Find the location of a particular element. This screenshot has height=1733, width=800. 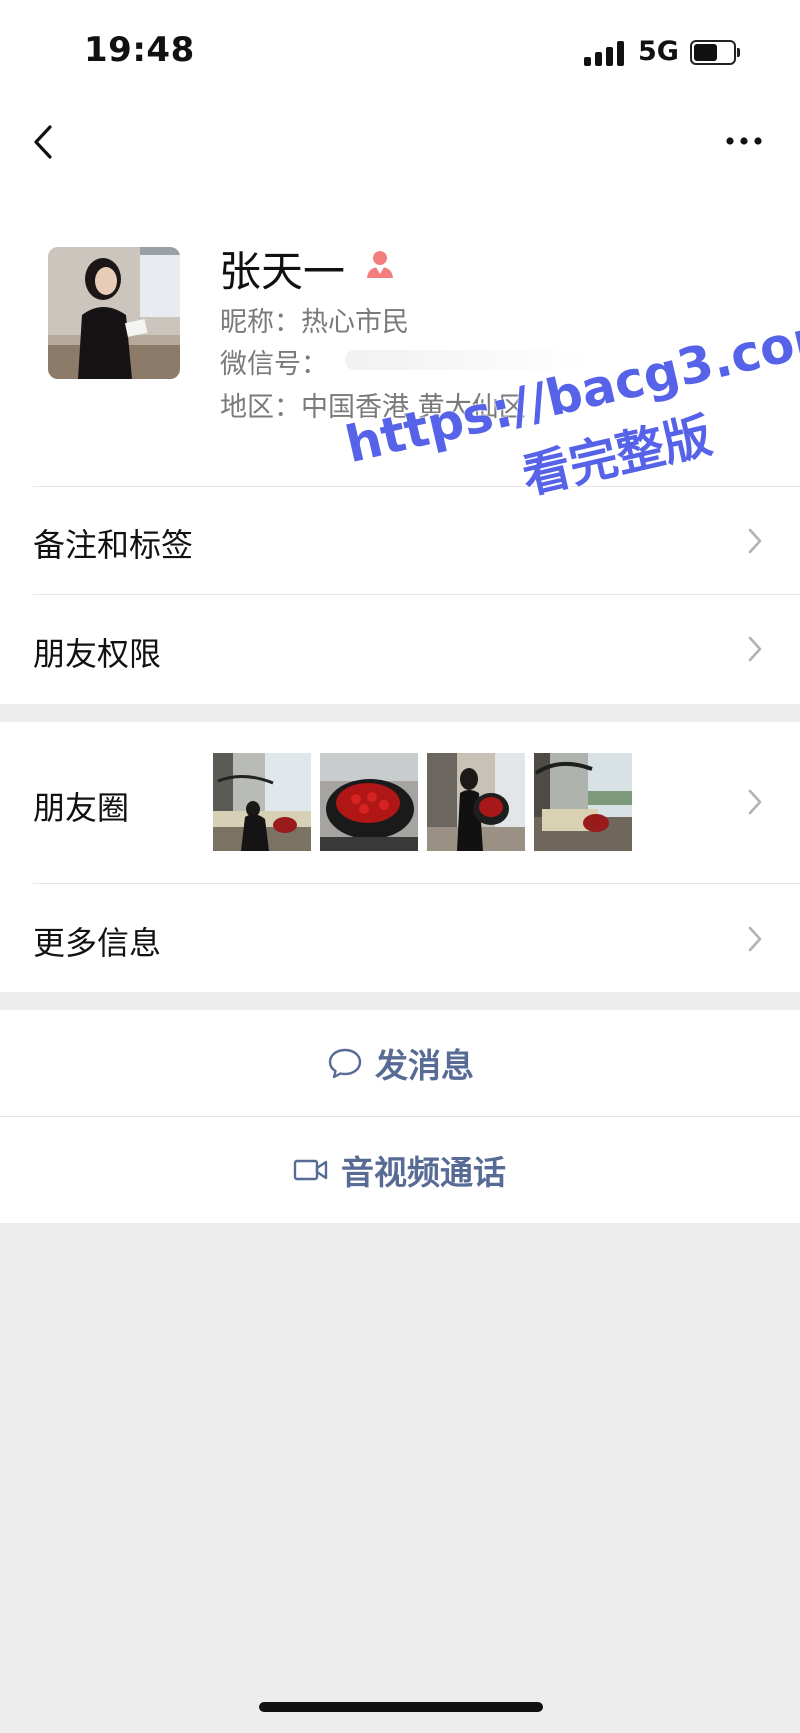

battery-icon is located at coordinates (715, 52).